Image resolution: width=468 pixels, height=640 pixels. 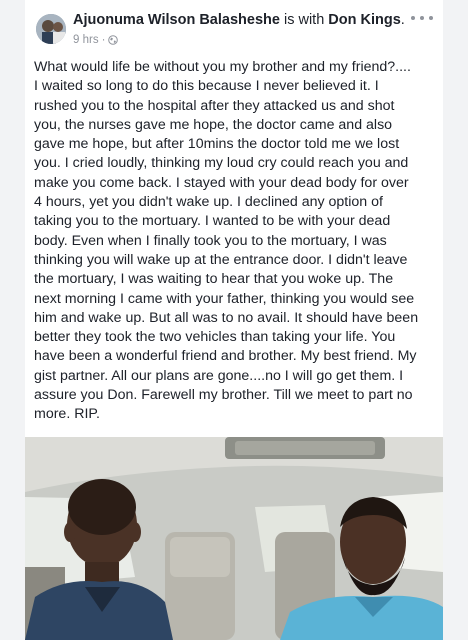 What do you see at coordinates (402, 20) in the screenshot?
I see `tagged-suffix: .` at bounding box center [402, 20].